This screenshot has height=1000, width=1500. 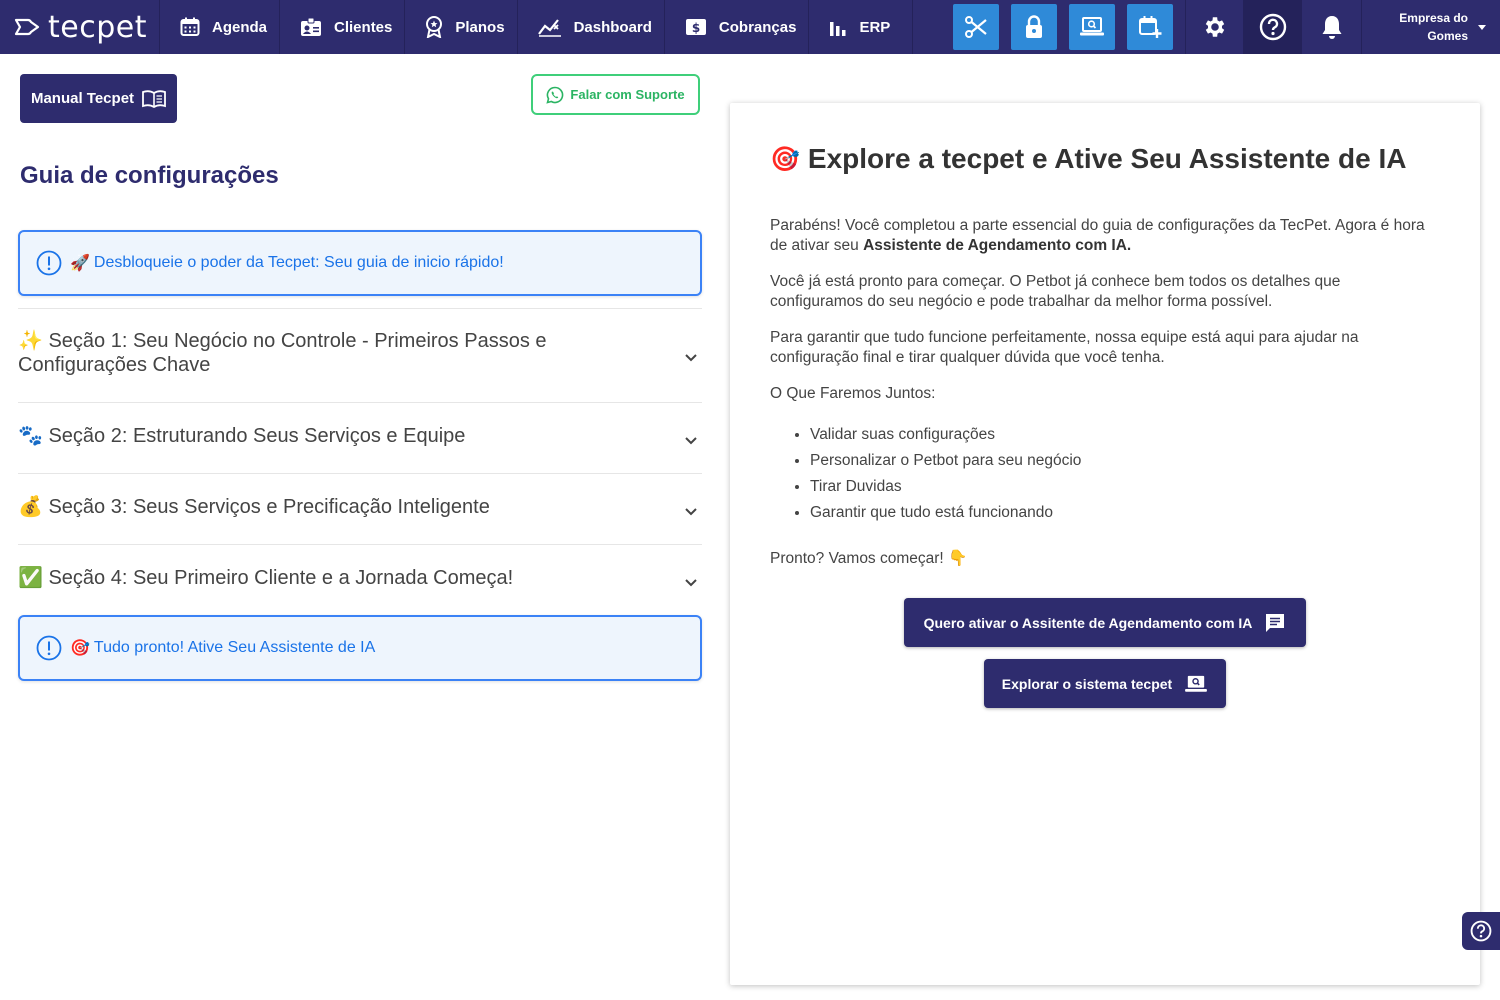 I want to click on nav-agenda: Agenda, so click(x=220, y=27).